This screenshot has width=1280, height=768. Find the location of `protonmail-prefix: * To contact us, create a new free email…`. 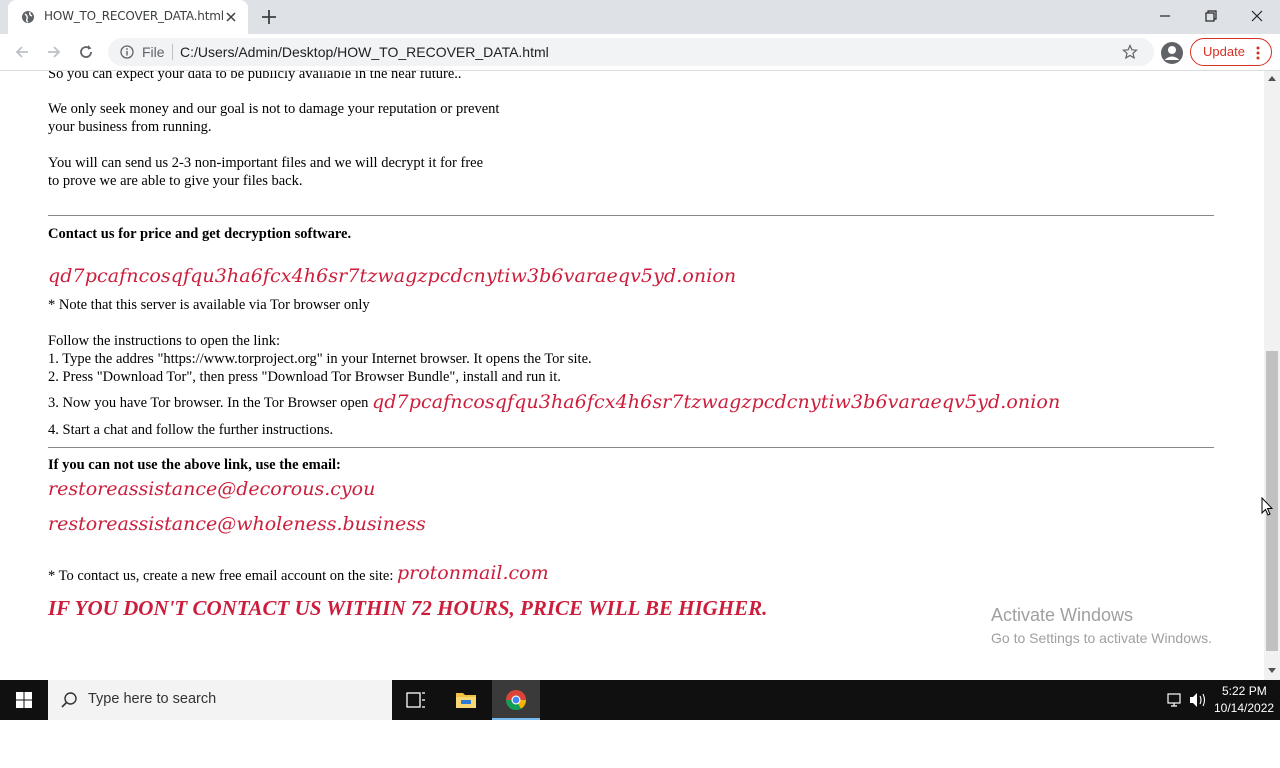

protonmail-prefix: * To contact us, create a new free email… is located at coordinates (221, 576).